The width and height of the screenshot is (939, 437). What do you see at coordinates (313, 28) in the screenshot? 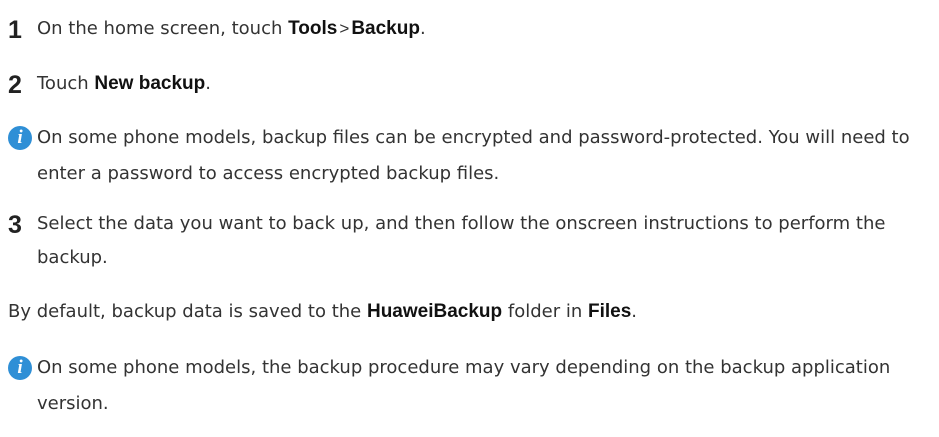
I see `tools-label: Tools` at bounding box center [313, 28].